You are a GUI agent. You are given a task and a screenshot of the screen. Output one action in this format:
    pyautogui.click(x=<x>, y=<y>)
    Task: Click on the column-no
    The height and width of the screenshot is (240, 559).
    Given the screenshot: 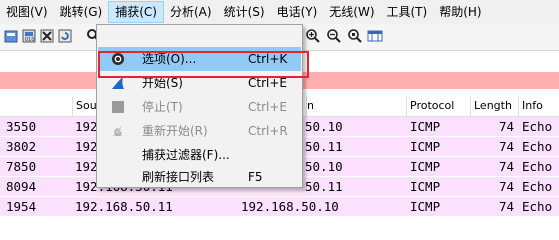 What is the action you would take?
    pyautogui.click(x=36, y=106)
    